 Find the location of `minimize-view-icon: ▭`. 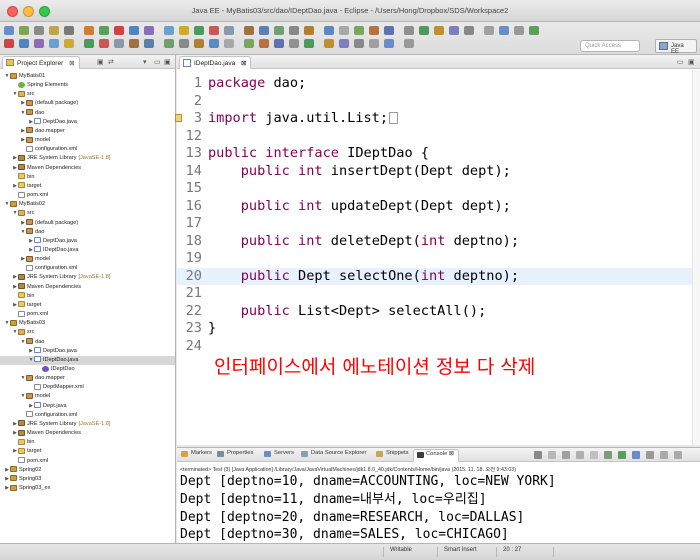

minimize-view-icon: ▭ is located at coordinates (157, 62).